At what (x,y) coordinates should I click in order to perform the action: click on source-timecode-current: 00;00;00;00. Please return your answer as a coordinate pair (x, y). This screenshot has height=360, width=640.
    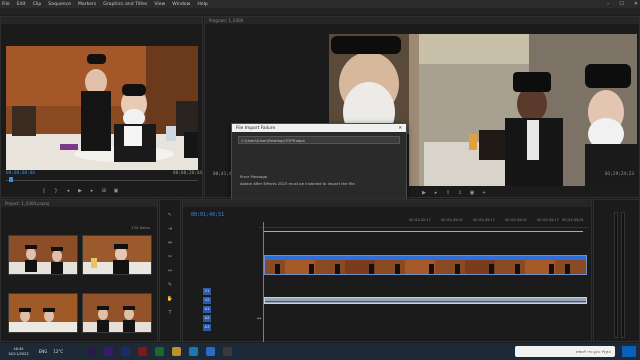
    Looking at the image, I should click on (21, 173).